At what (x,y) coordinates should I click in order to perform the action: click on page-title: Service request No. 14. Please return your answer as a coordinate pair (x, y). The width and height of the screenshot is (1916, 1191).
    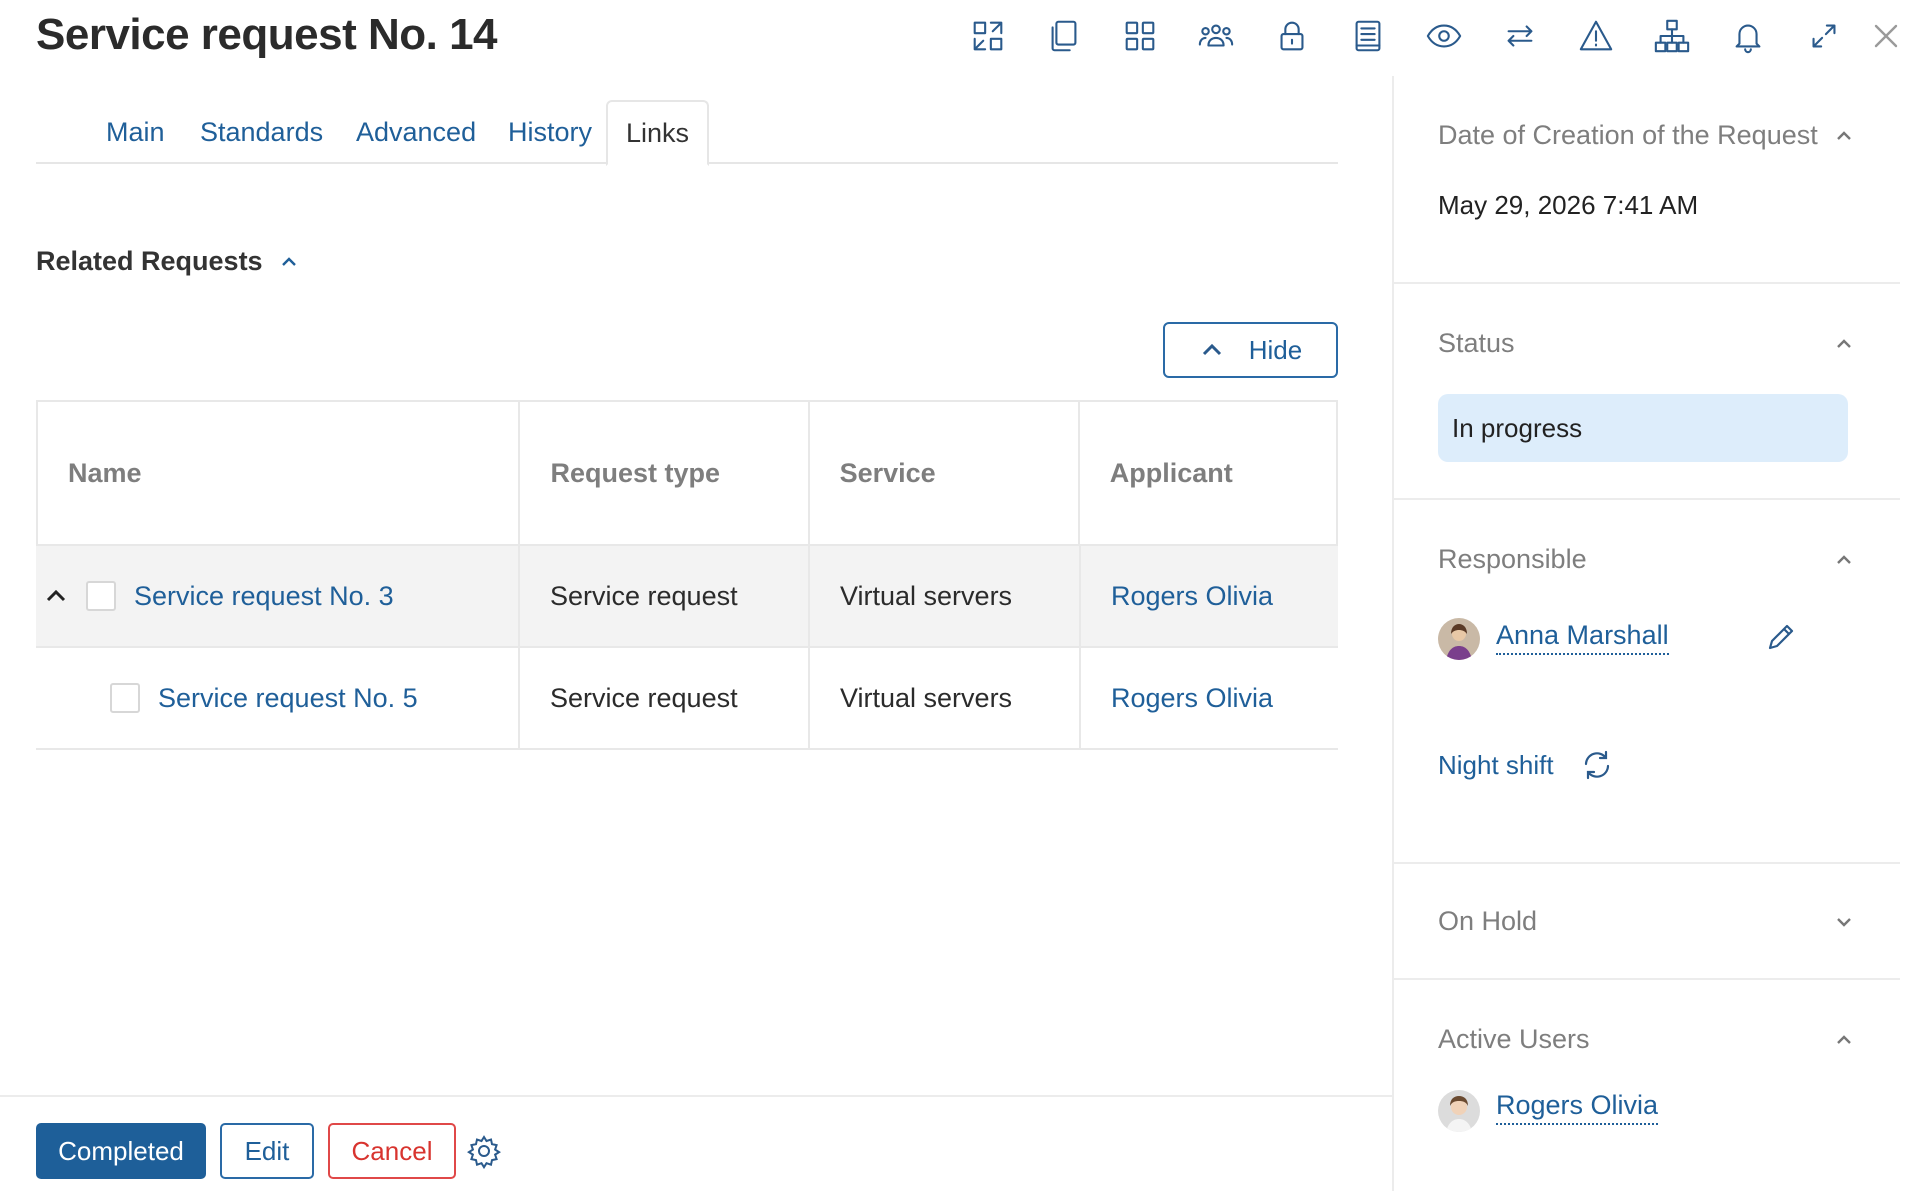
    Looking at the image, I should click on (267, 34).